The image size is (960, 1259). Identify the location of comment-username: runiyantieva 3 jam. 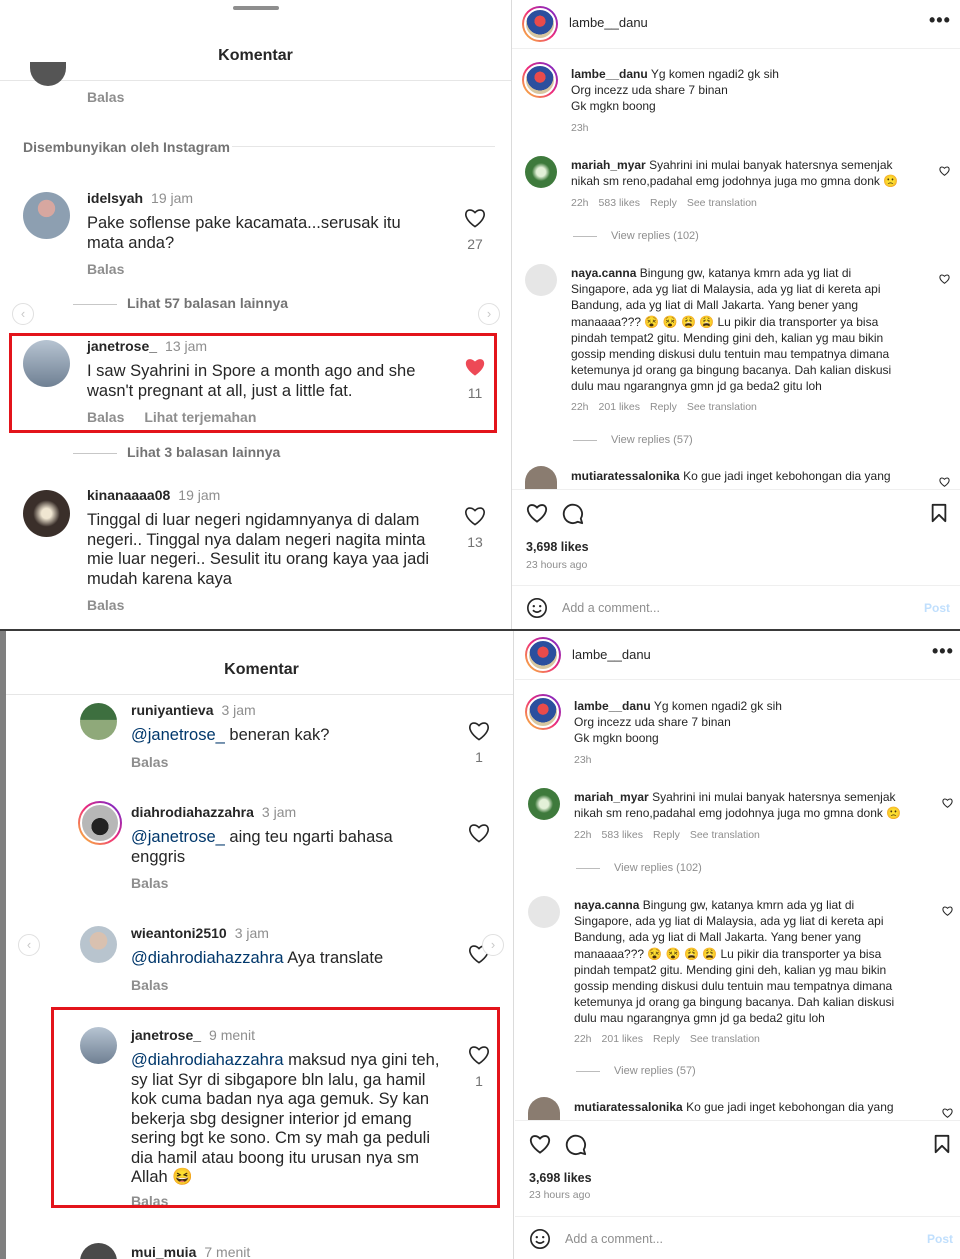
(193, 710).